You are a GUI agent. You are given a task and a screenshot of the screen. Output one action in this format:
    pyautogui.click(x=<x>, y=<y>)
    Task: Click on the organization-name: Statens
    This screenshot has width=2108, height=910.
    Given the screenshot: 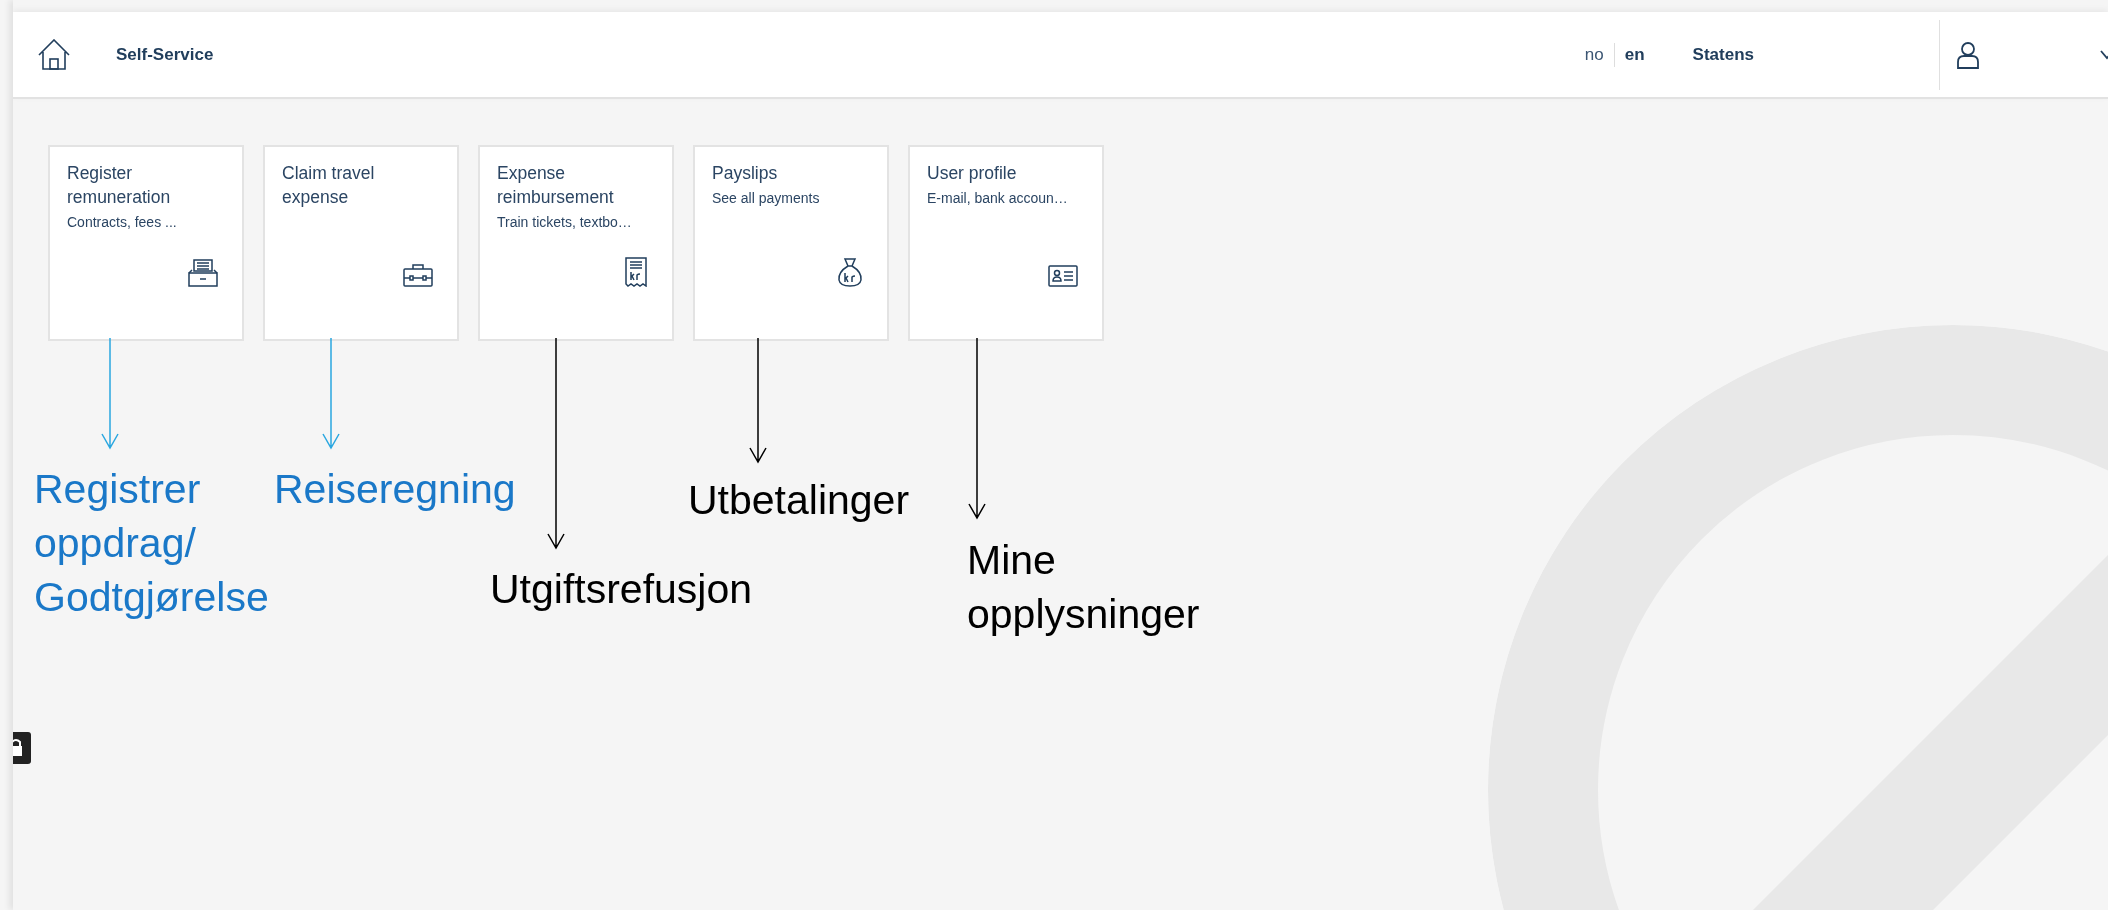 What is the action you would take?
    pyautogui.click(x=1723, y=54)
    